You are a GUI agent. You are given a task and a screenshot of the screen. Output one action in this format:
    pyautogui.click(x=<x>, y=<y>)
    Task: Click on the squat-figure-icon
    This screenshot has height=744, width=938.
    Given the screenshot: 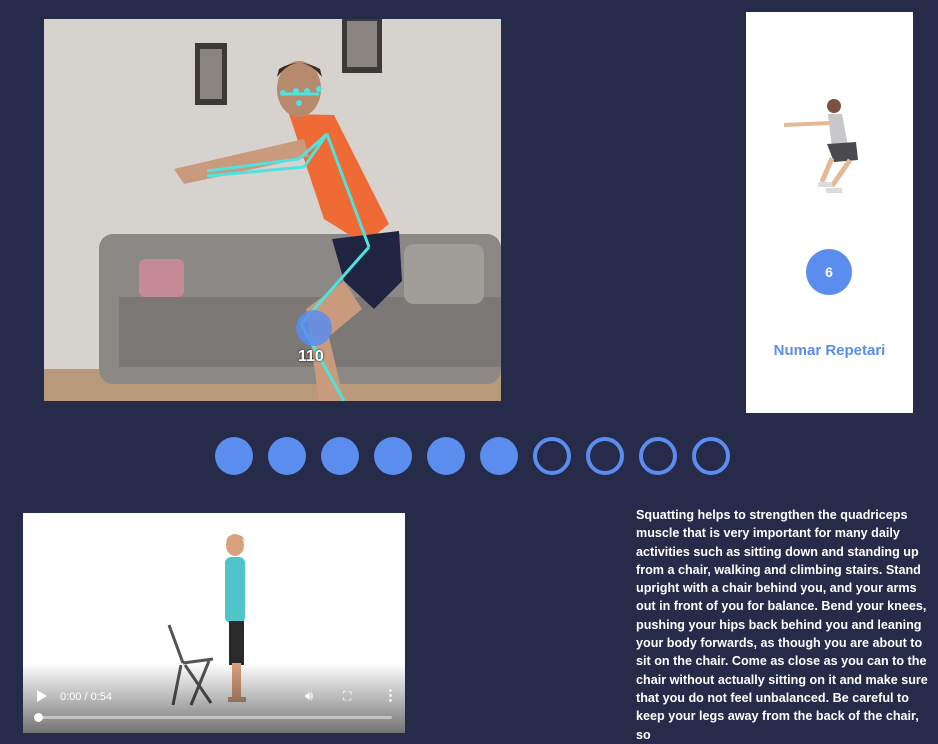 What is the action you would take?
    pyautogui.click(x=820, y=146)
    